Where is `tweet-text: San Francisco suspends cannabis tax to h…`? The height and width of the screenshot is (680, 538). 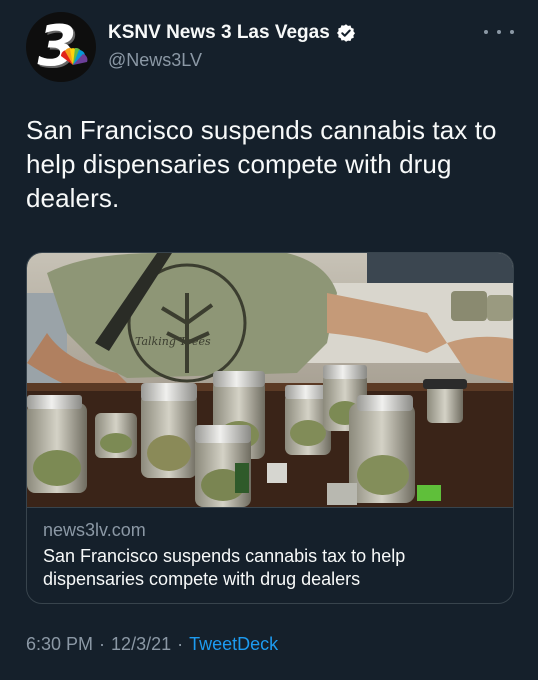 tweet-text: San Francisco suspends cannabis tax to h… is located at coordinates (261, 164).